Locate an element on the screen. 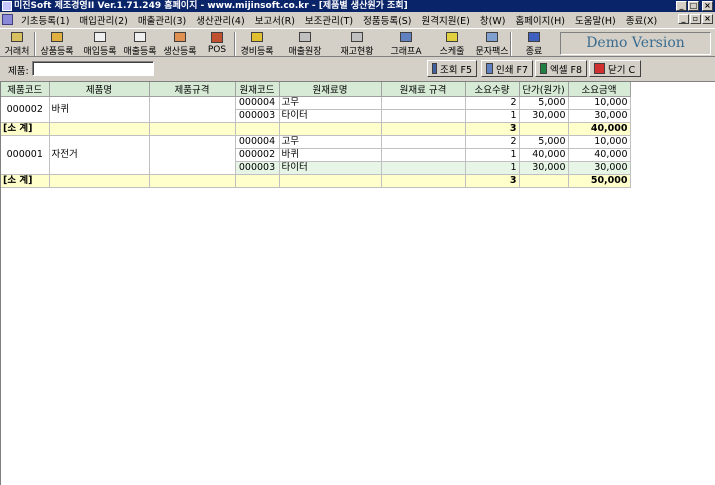 This screenshot has width=715, height=485. column-header: 원재코드 is located at coordinates (257, 89).